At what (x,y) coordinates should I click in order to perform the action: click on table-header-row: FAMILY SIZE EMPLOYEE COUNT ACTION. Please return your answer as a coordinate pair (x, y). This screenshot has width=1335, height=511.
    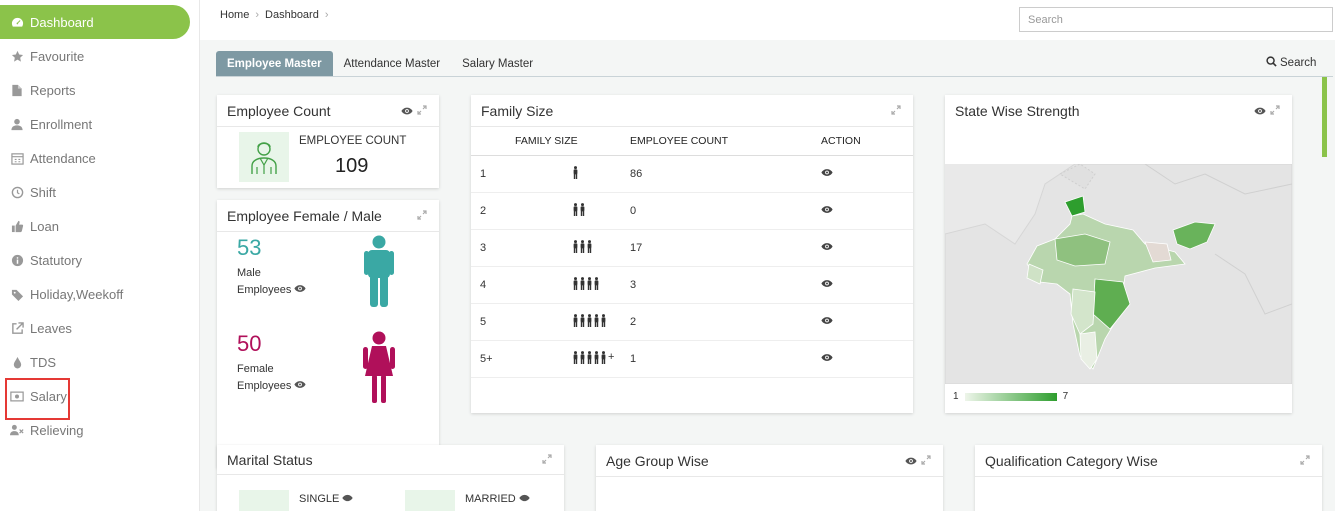
    Looking at the image, I should click on (692, 141).